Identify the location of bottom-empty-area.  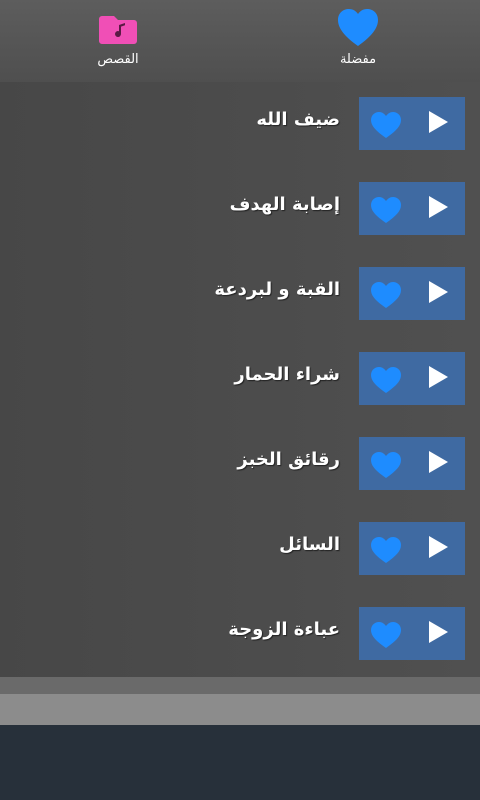
(240, 762).